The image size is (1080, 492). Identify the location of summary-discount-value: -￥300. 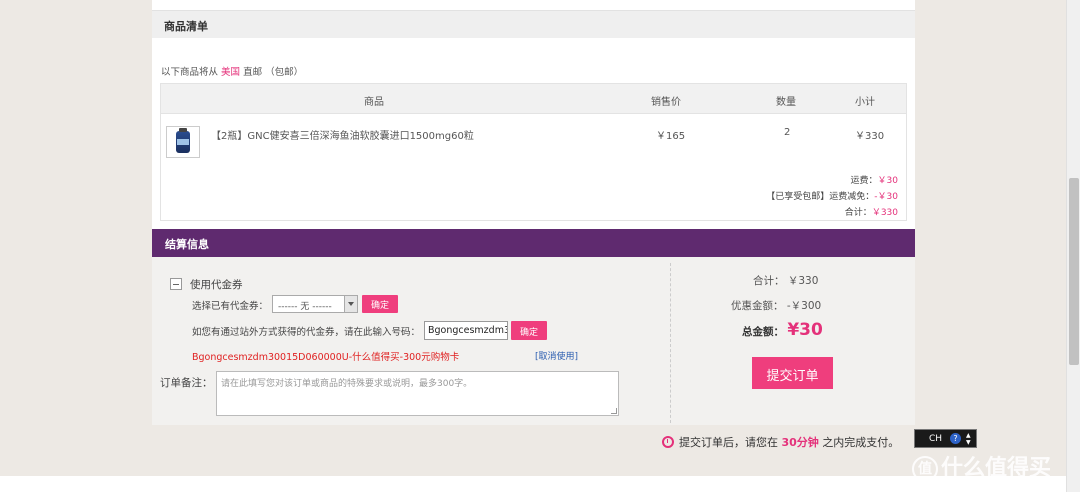
(804, 306).